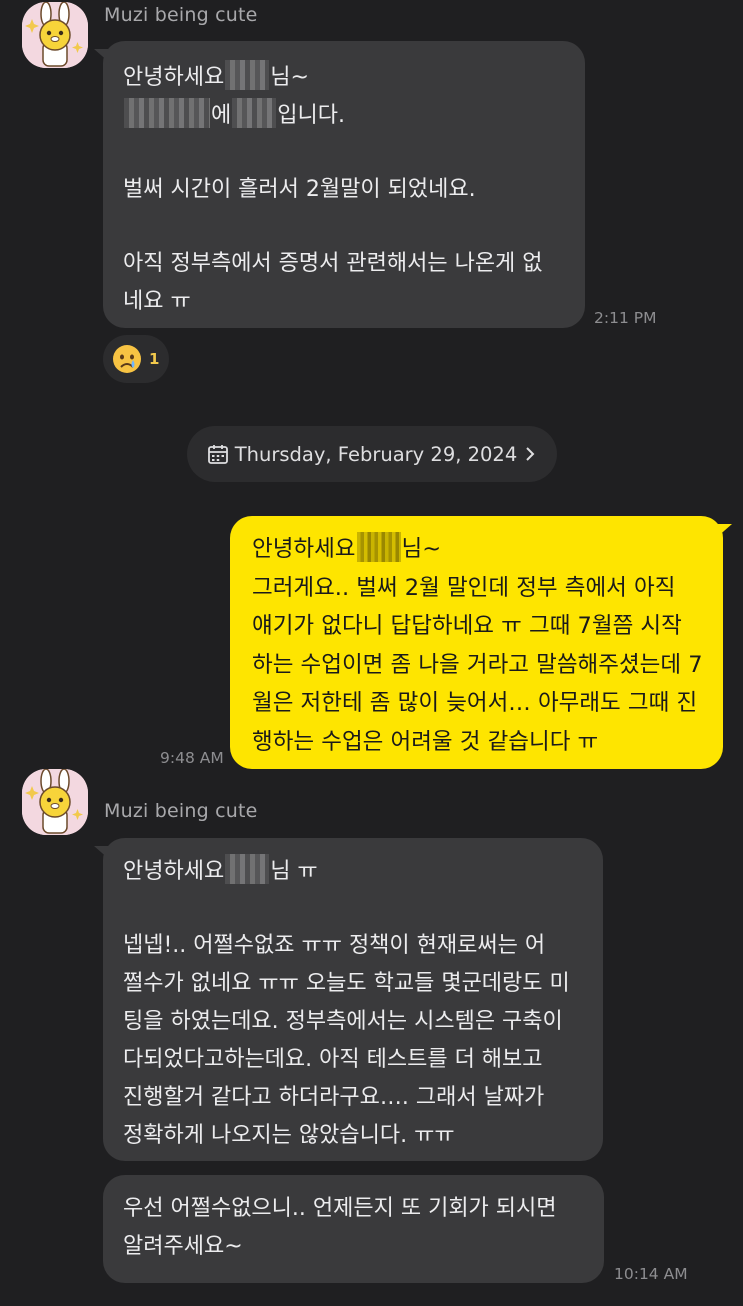  Describe the element at coordinates (333, 1059) in the screenshot. I see `message-text: 다되었다고하는데요. 아직 테스트를 더 해보고` at that location.